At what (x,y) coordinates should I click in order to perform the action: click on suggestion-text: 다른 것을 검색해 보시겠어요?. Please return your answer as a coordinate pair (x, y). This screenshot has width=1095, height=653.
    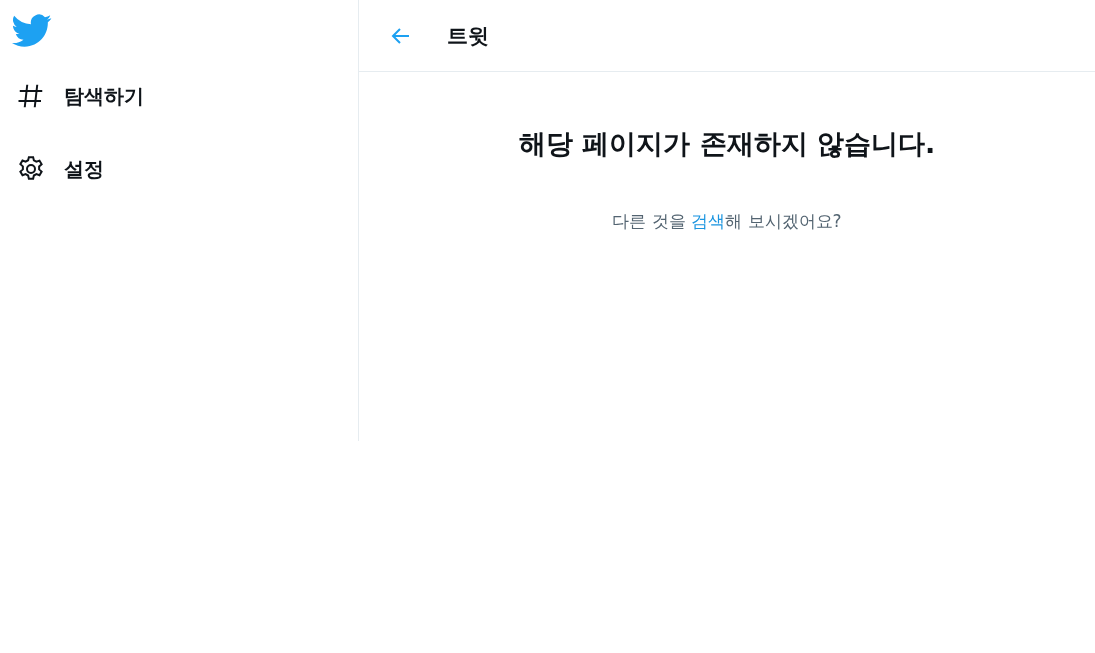
    Looking at the image, I should click on (727, 221).